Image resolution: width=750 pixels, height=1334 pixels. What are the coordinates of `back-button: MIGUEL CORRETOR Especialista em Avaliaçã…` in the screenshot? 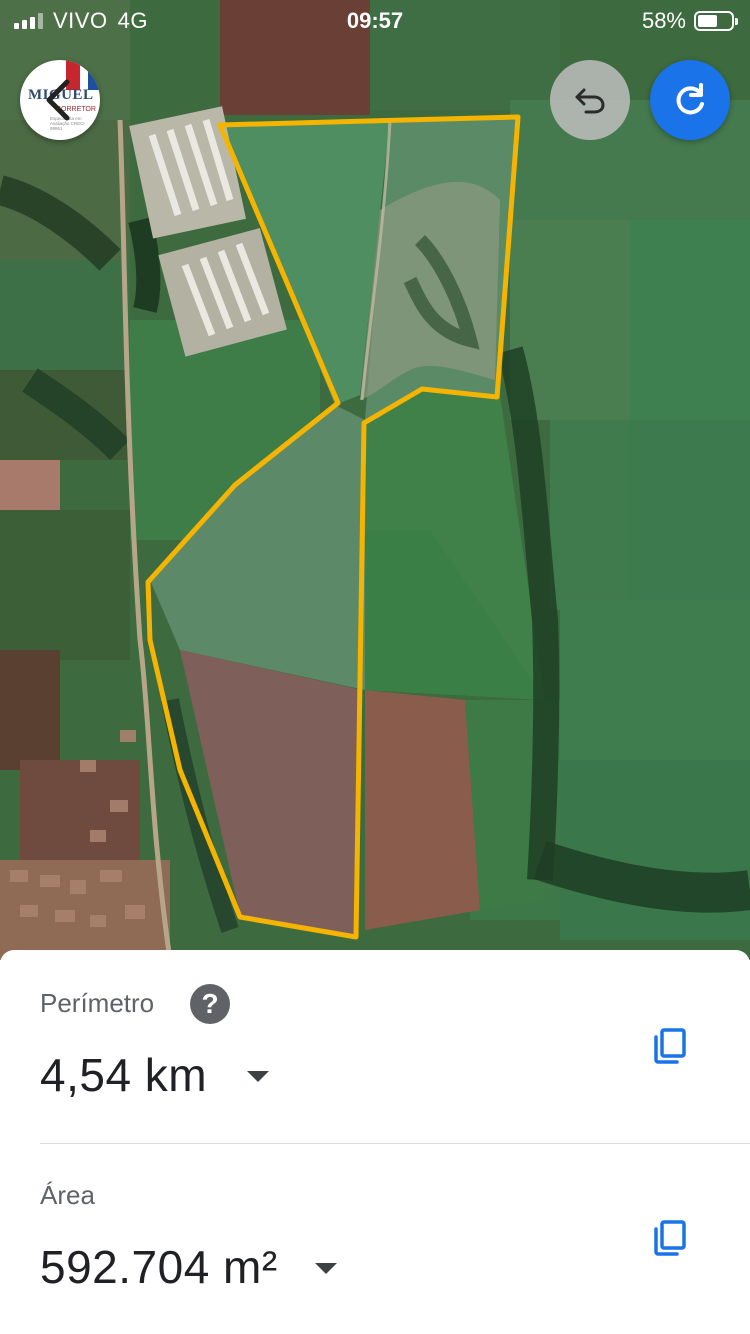 It's located at (60, 100).